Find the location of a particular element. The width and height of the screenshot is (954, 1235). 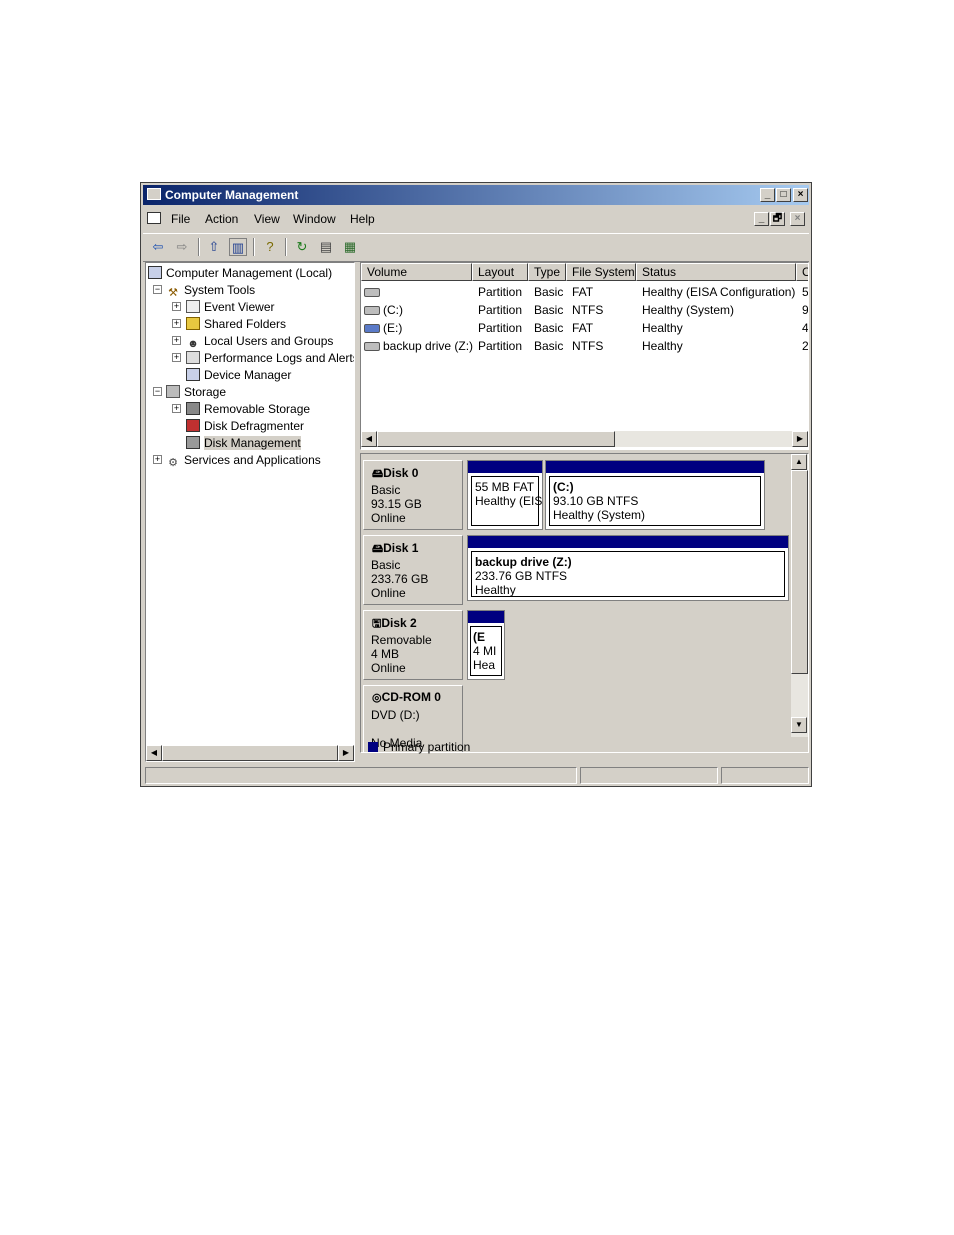

disk-view-vertical-scrollbar: ▲ ▼ is located at coordinates (799, 595).